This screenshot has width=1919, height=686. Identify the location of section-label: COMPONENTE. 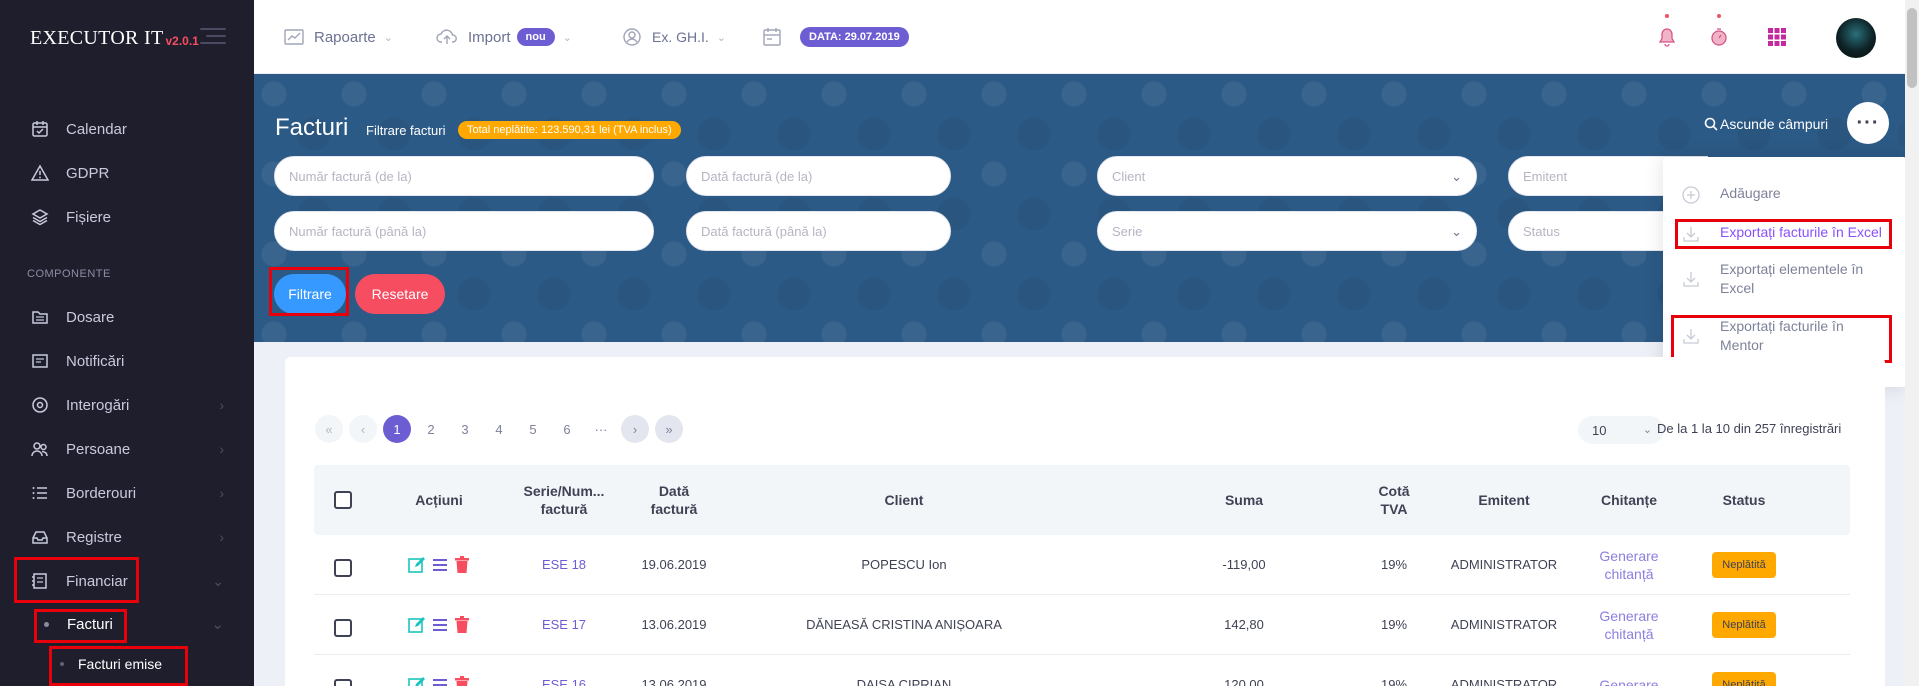
(69, 274).